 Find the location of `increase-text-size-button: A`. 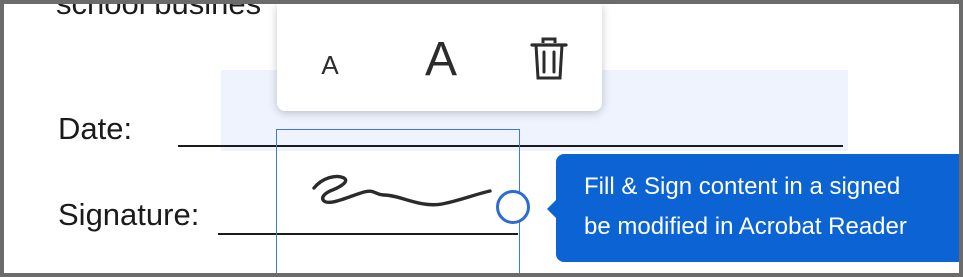

increase-text-size-button: A is located at coordinates (441, 59).